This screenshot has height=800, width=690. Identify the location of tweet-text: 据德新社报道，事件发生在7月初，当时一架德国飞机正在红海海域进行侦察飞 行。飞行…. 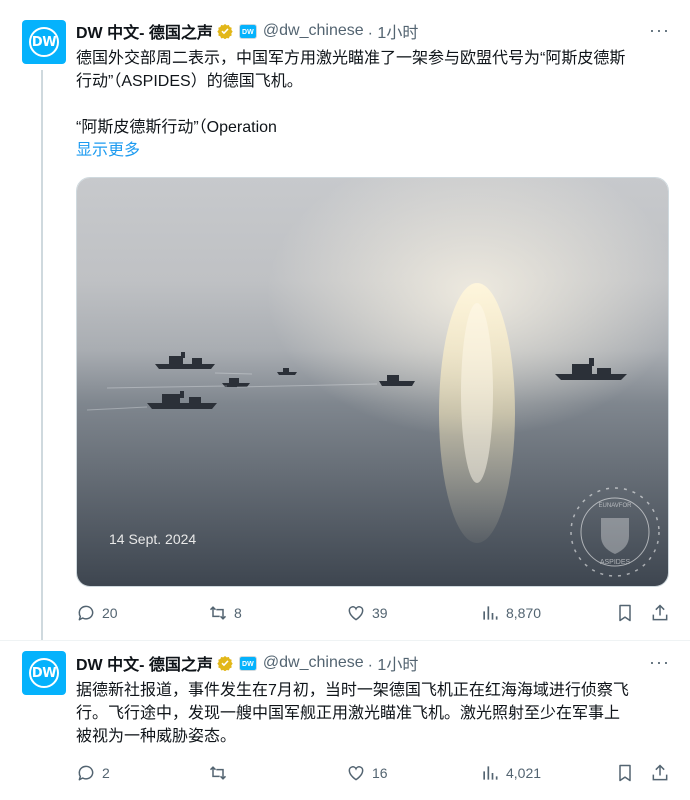
(372, 713).